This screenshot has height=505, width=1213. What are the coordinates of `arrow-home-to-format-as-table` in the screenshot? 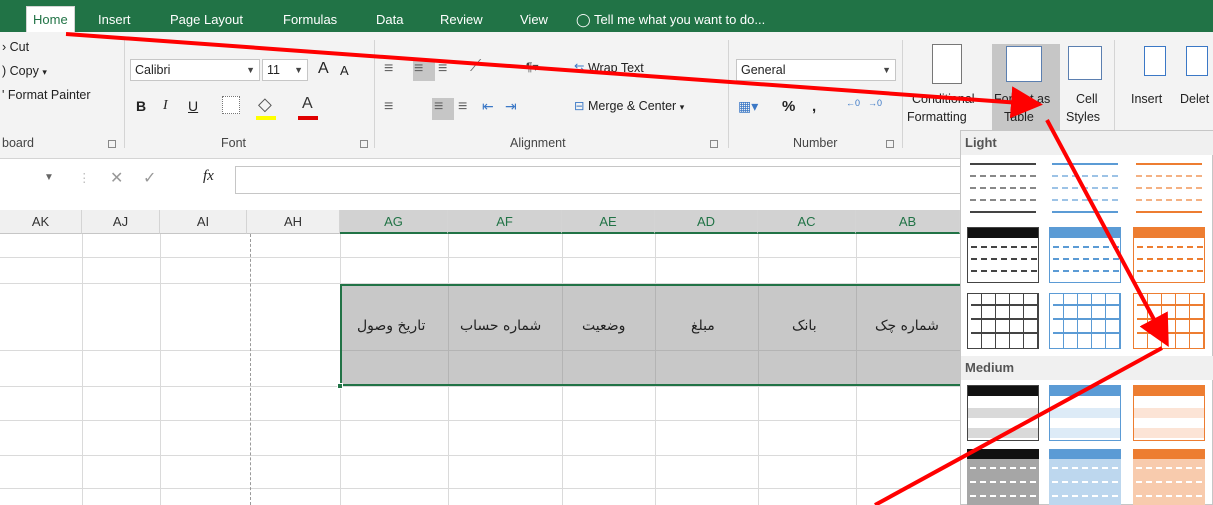 It's located at (554, 75).